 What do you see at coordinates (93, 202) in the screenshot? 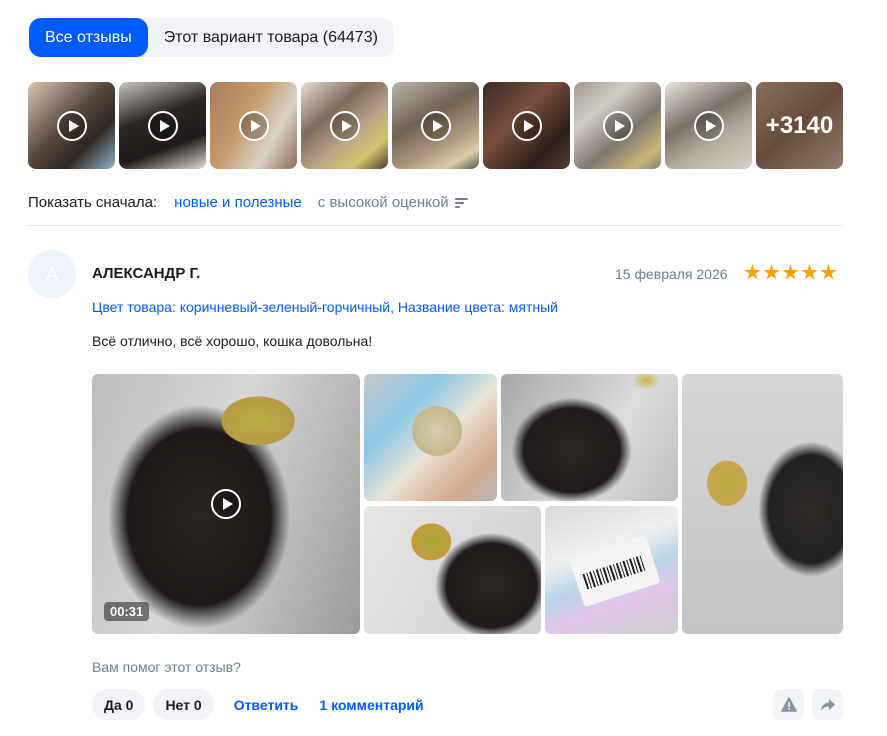
I see `sort-label: Показать сначала:` at bounding box center [93, 202].